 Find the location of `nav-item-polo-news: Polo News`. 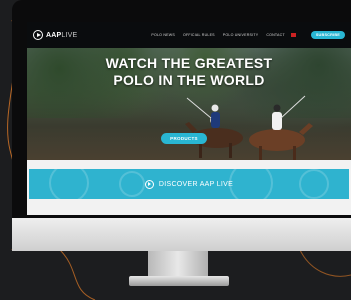

nav-item-polo-news: Polo News is located at coordinates (163, 35).